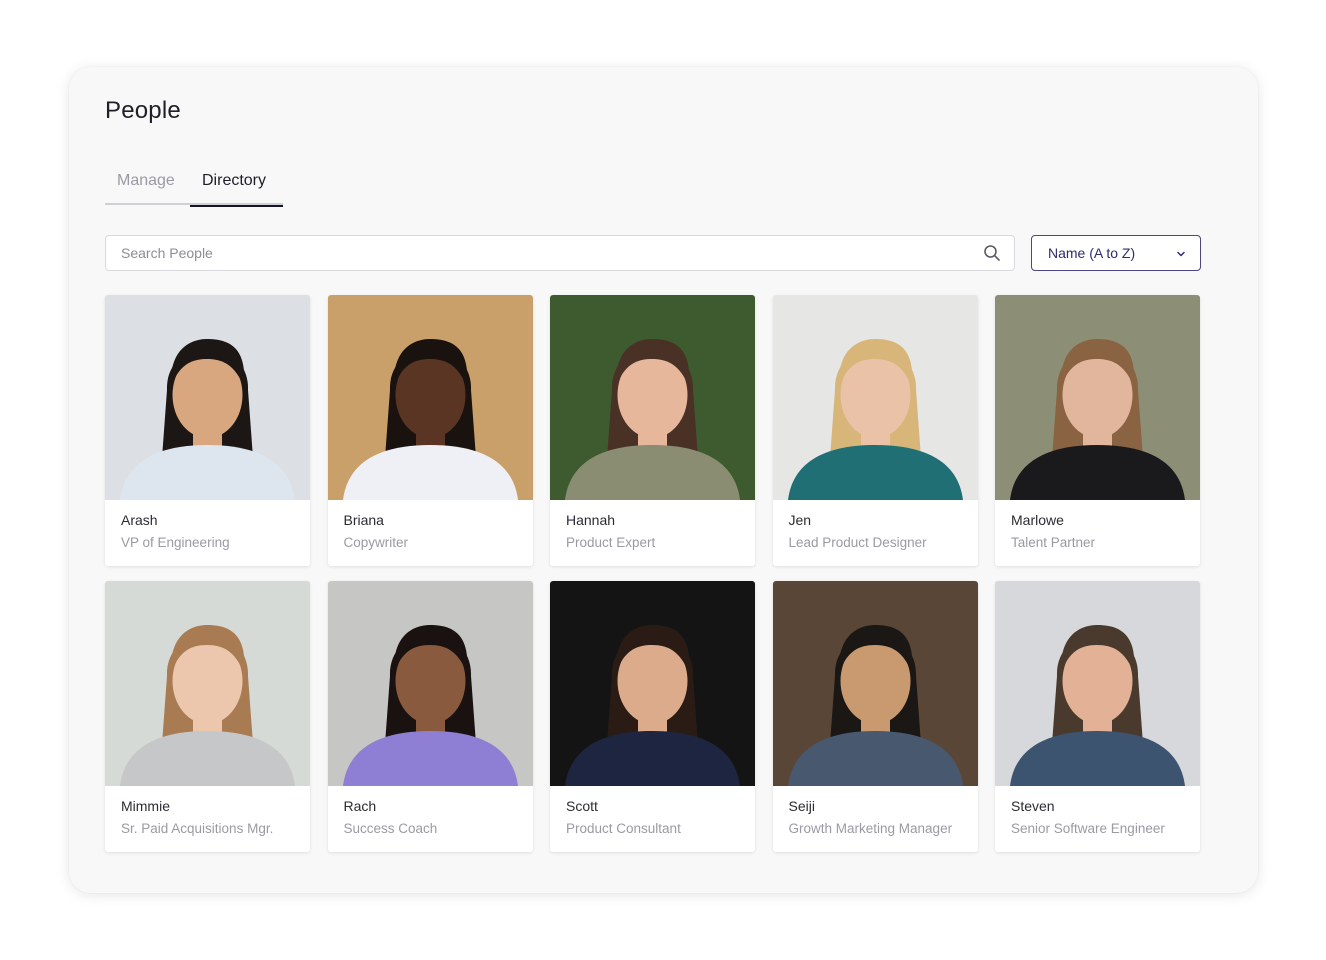  Describe the element at coordinates (591, 520) in the screenshot. I see `person-name: Hannah` at that location.